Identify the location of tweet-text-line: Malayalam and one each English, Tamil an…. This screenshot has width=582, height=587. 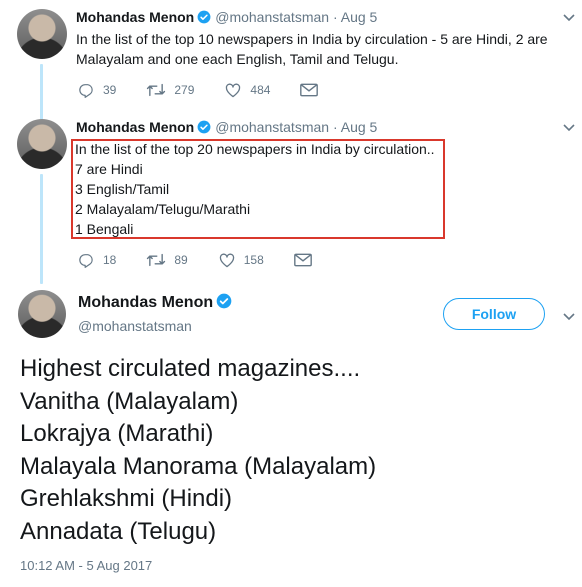
(237, 59).